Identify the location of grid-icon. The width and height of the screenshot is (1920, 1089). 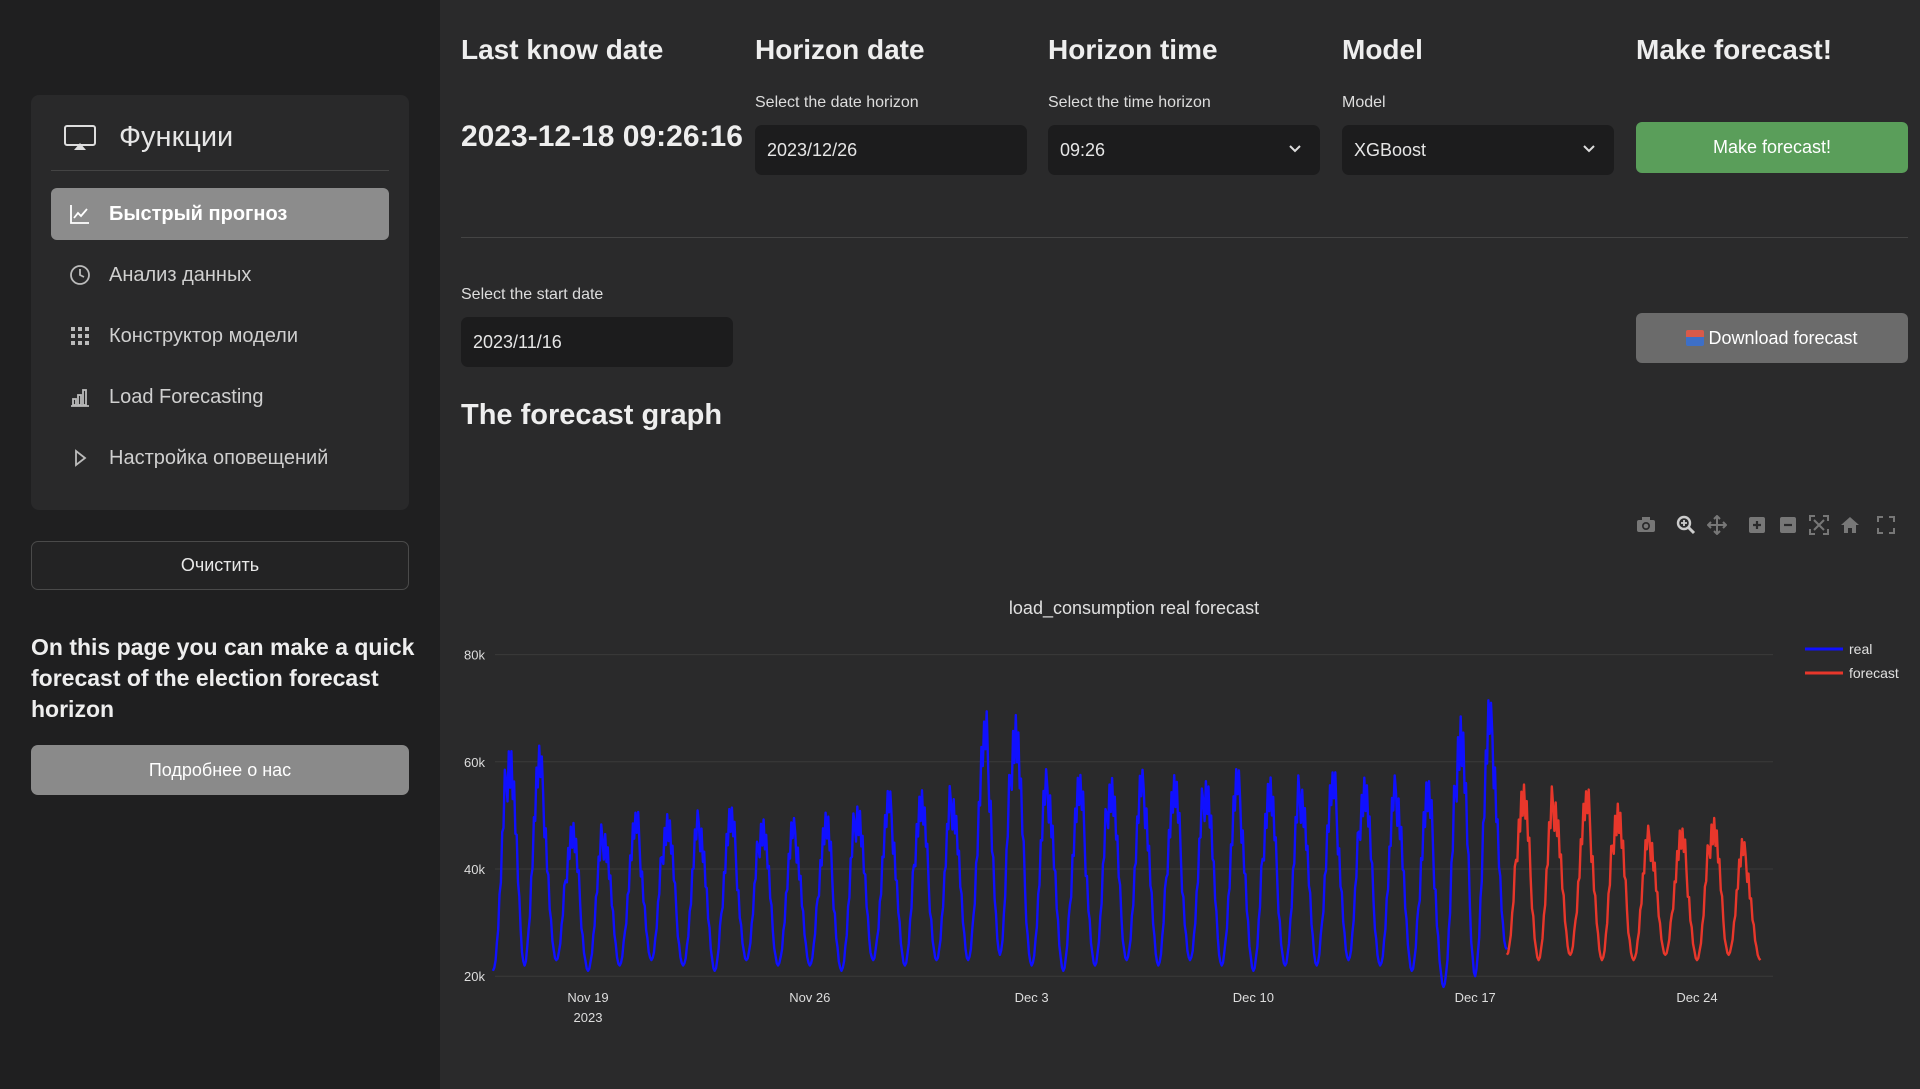
(80, 336).